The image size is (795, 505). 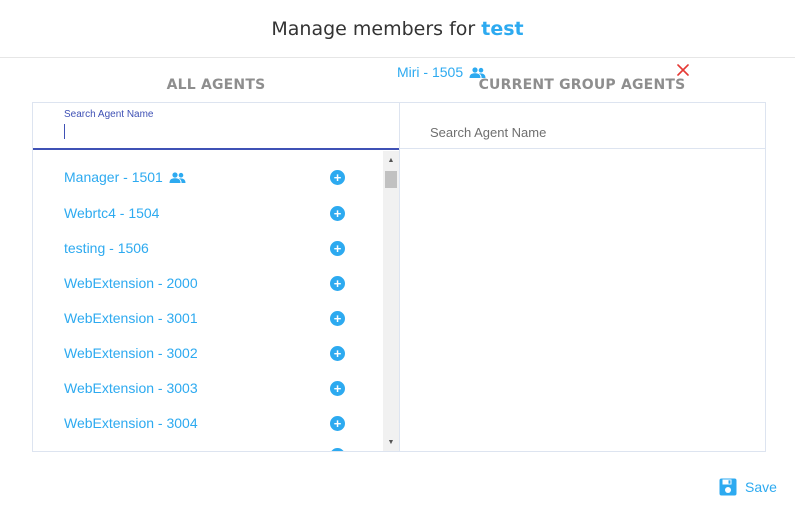 I want to click on list-item: Webrtc4 - 1504, so click(x=111, y=213).